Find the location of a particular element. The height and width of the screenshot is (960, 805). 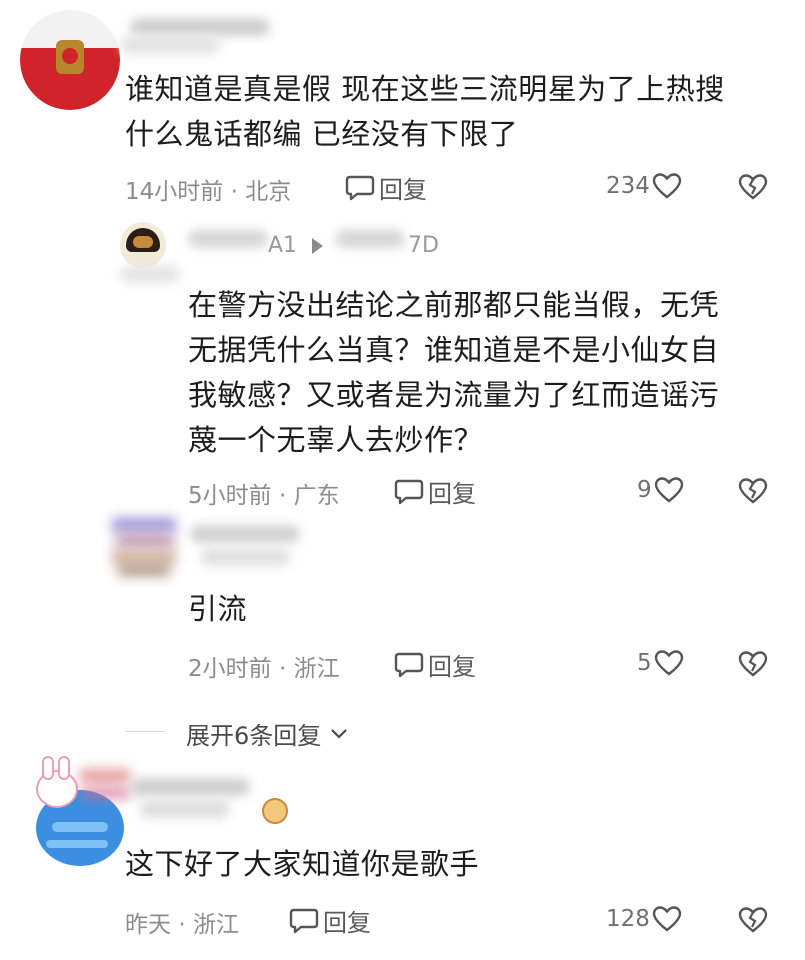

expand-replies-button: 展开6条回复 is located at coordinates (267, 733).